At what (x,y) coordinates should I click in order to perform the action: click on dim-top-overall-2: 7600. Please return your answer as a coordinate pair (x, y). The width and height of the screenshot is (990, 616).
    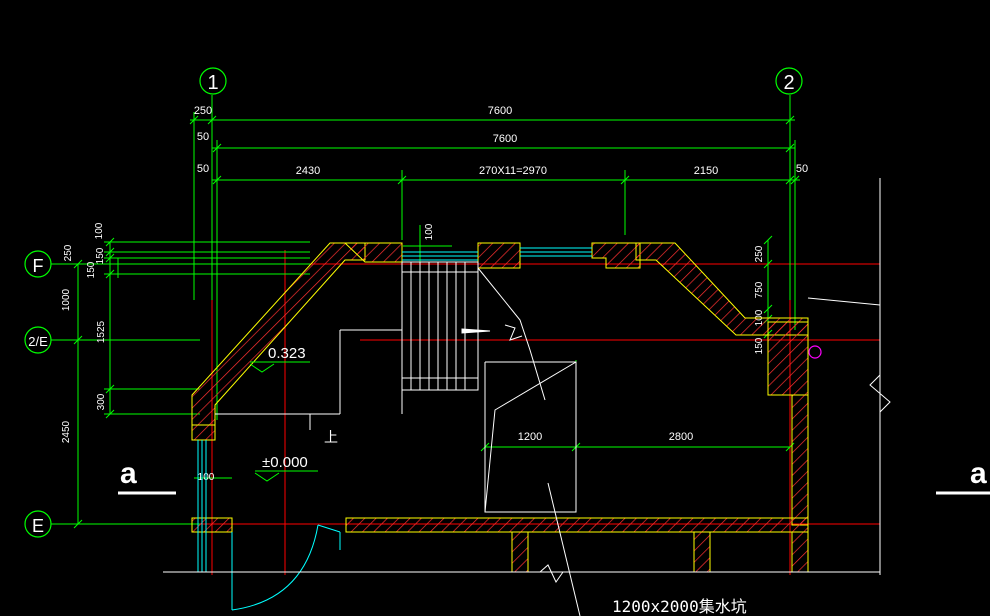
    Looking at the image, I should click on (505, 139).